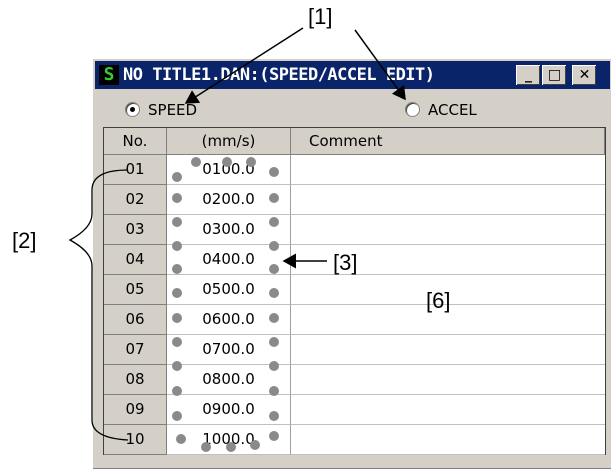 This screenshot has width=611, height=469. What do you see at coordinates (380, 65) in the screenshot?
I see `callout-1-arrow-to-accel` at bounding box center [380, 65].